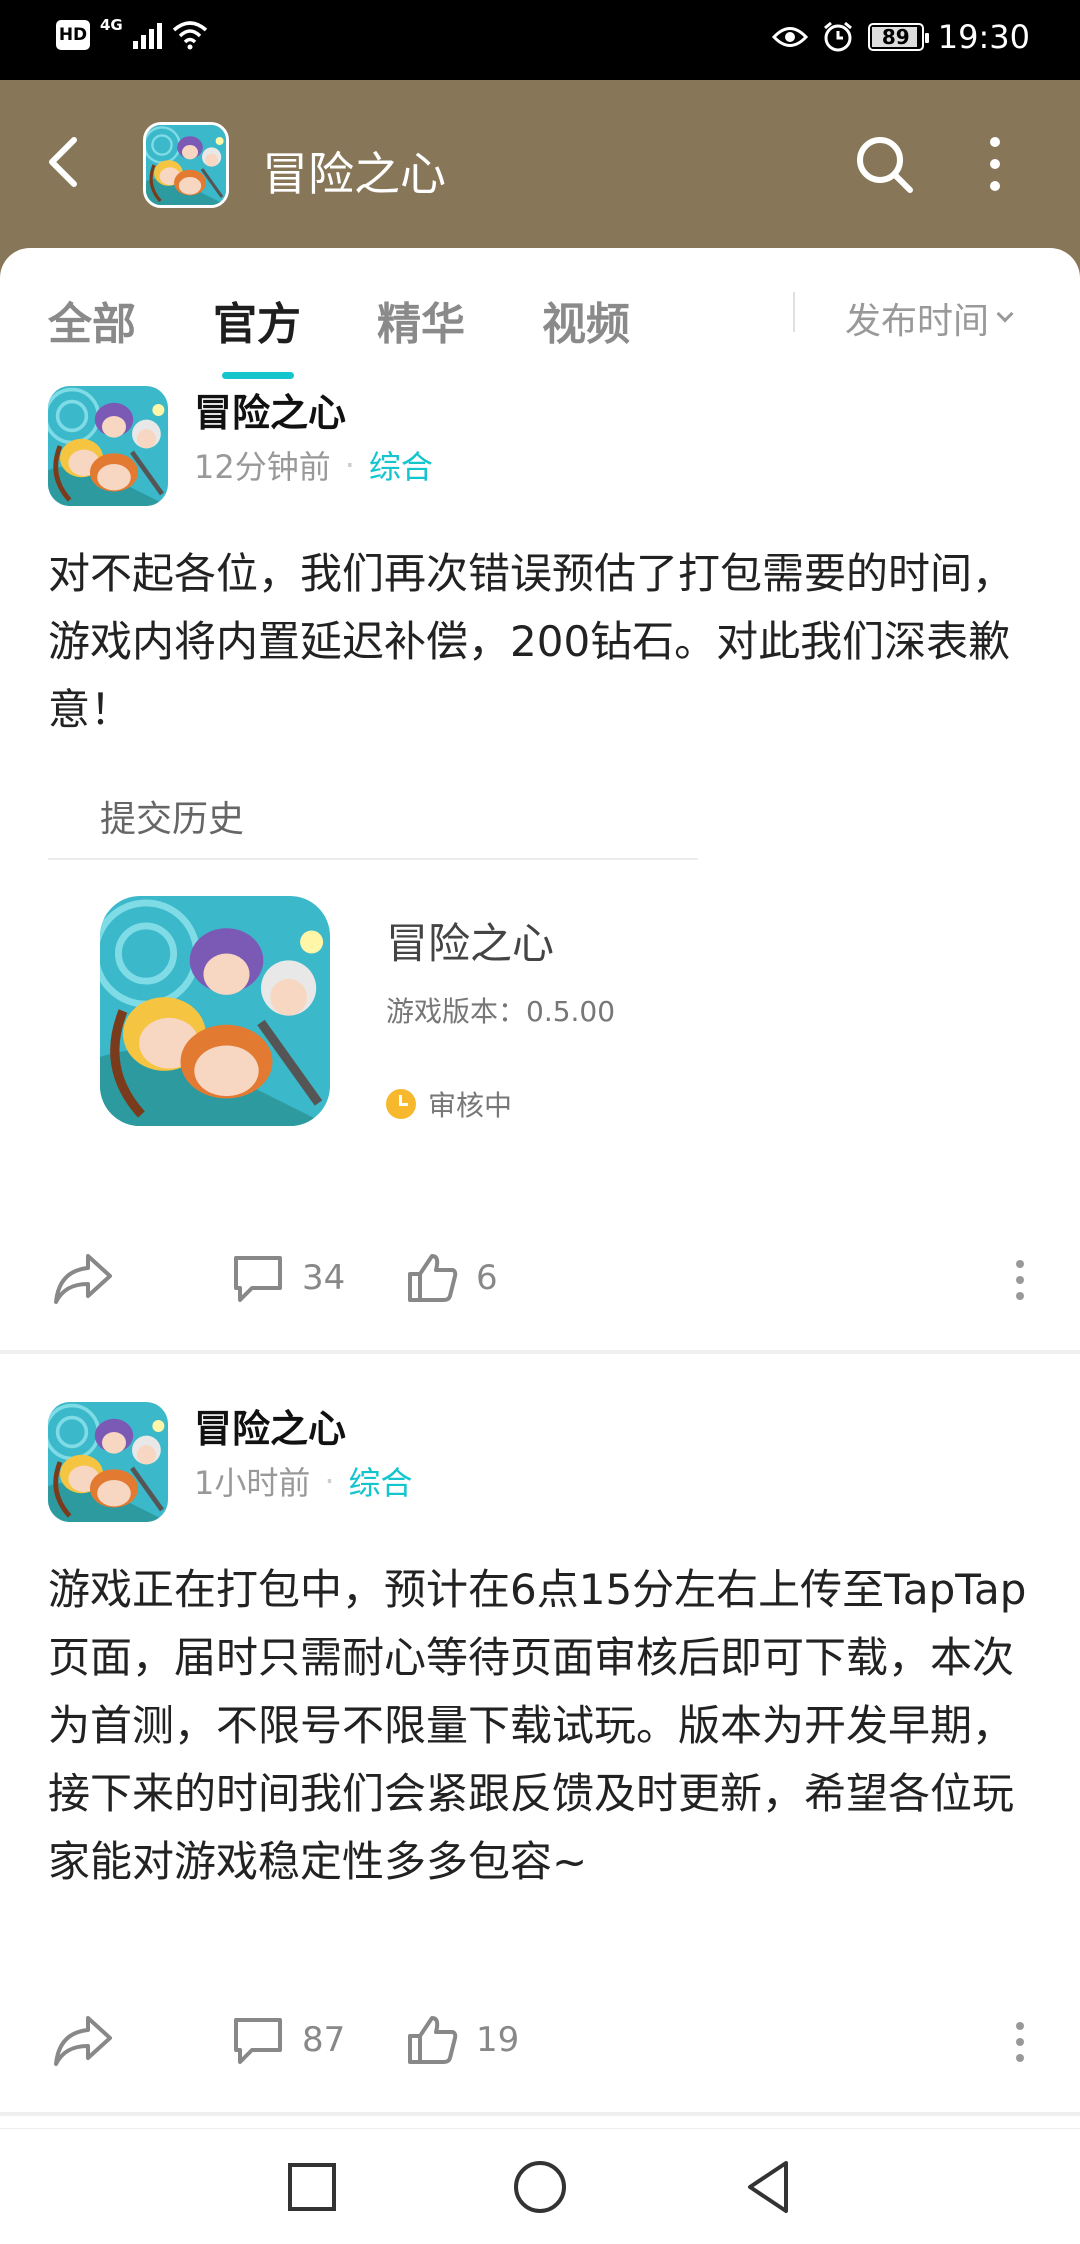 The width and height of the screenshot is (1080, 2244). I want to click on post-meta: 1小时前 · 综合, so click(303, 1481).